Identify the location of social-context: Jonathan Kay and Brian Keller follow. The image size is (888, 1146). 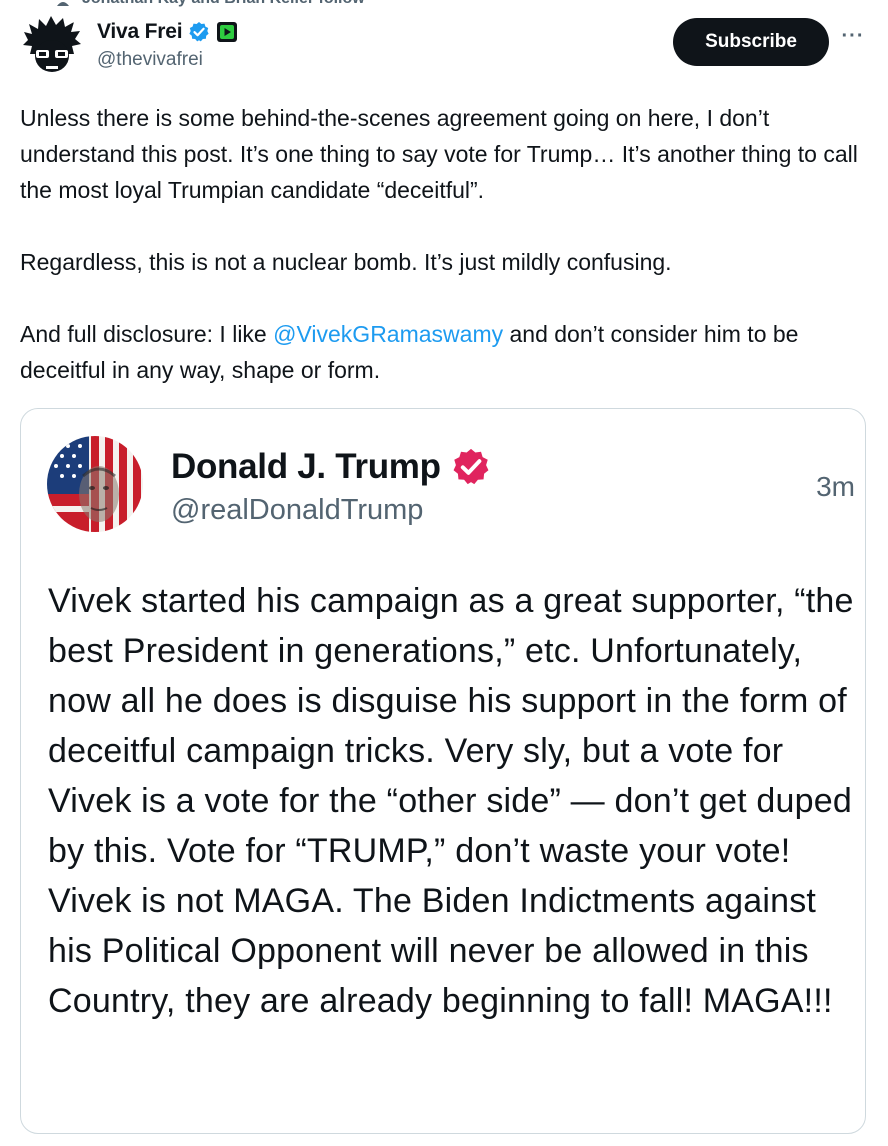
(210, 4).